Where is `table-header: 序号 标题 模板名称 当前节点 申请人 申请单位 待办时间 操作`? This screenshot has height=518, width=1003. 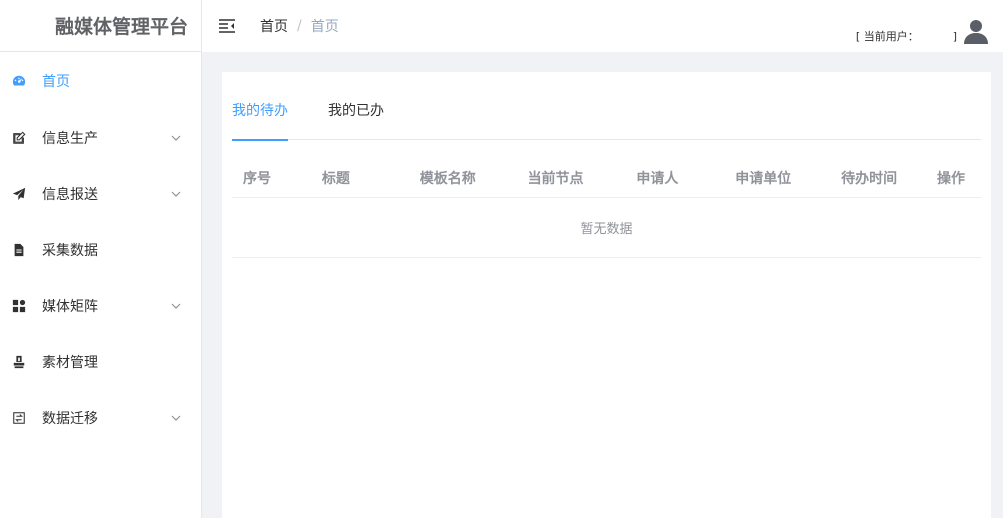
table-header: 序号 标题 模板名称 当前节点 申请人 申请单位 待办时间 操作 is located at coordinates (606, 178).